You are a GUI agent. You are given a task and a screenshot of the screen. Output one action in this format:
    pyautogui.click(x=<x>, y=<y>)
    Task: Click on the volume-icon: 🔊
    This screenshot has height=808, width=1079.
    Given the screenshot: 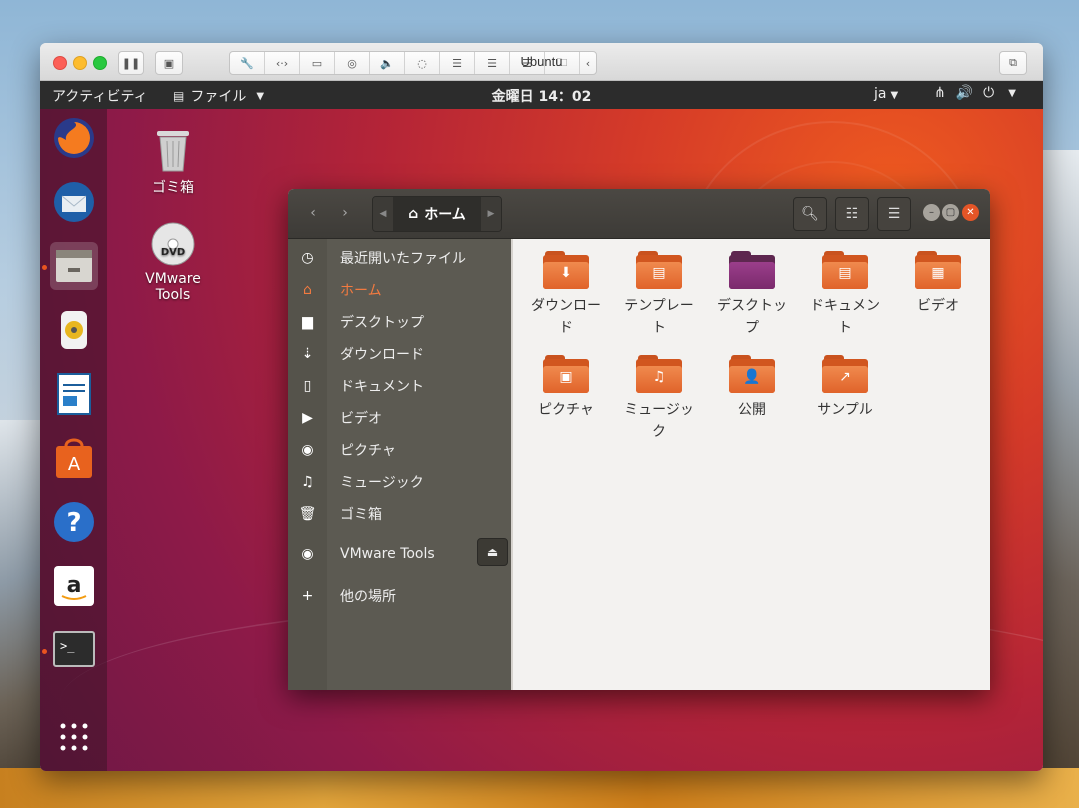 What is the action you would take?
    pyautogui.click(x=964, y=93)
    